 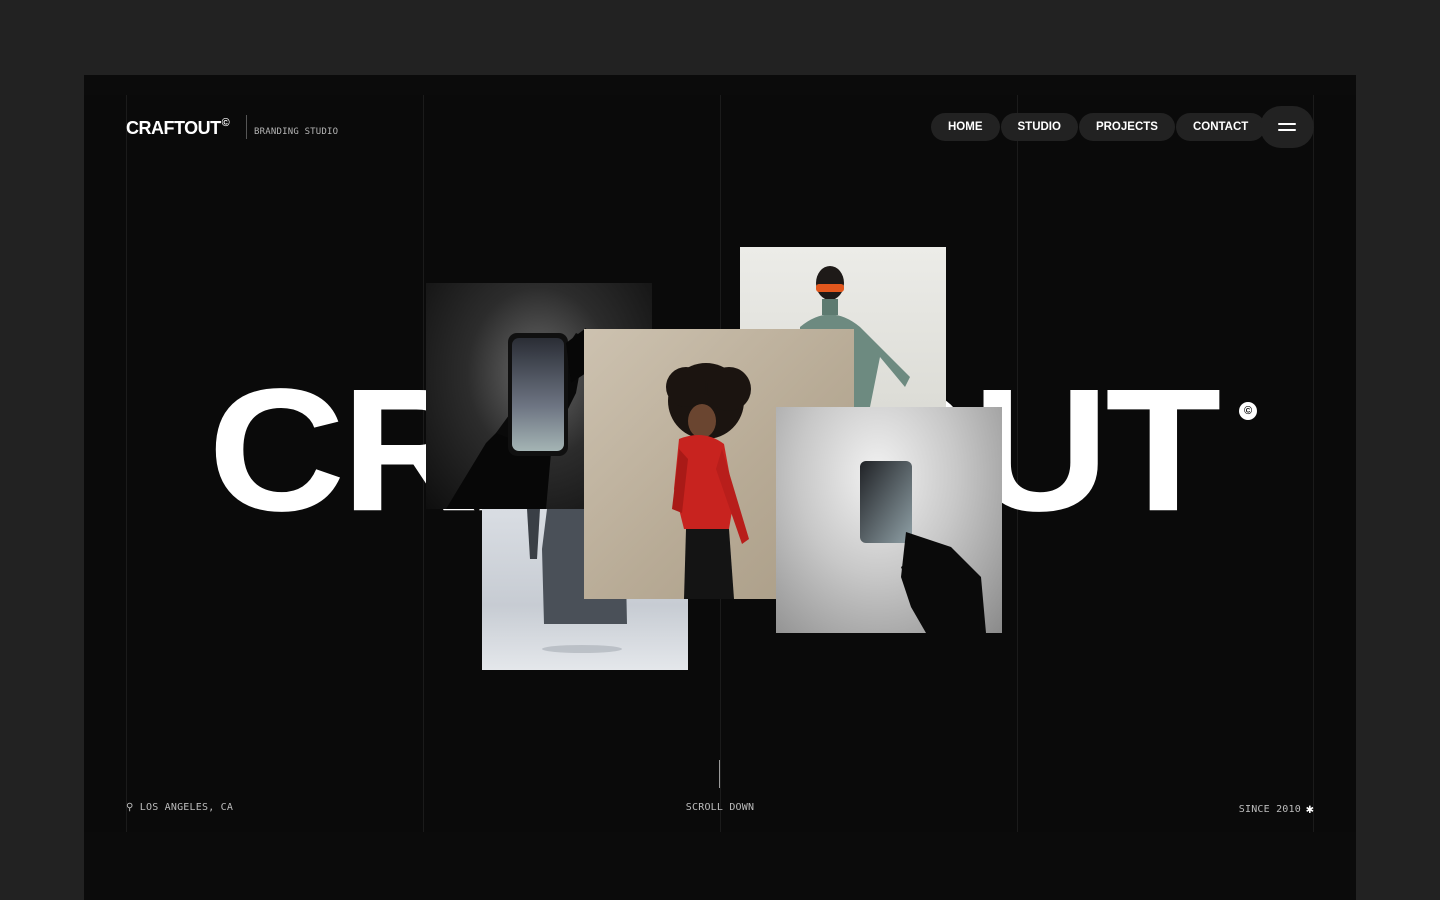 I want to click on logo-tagline: BRANDING STUDIO, so click(x=296, y=132).